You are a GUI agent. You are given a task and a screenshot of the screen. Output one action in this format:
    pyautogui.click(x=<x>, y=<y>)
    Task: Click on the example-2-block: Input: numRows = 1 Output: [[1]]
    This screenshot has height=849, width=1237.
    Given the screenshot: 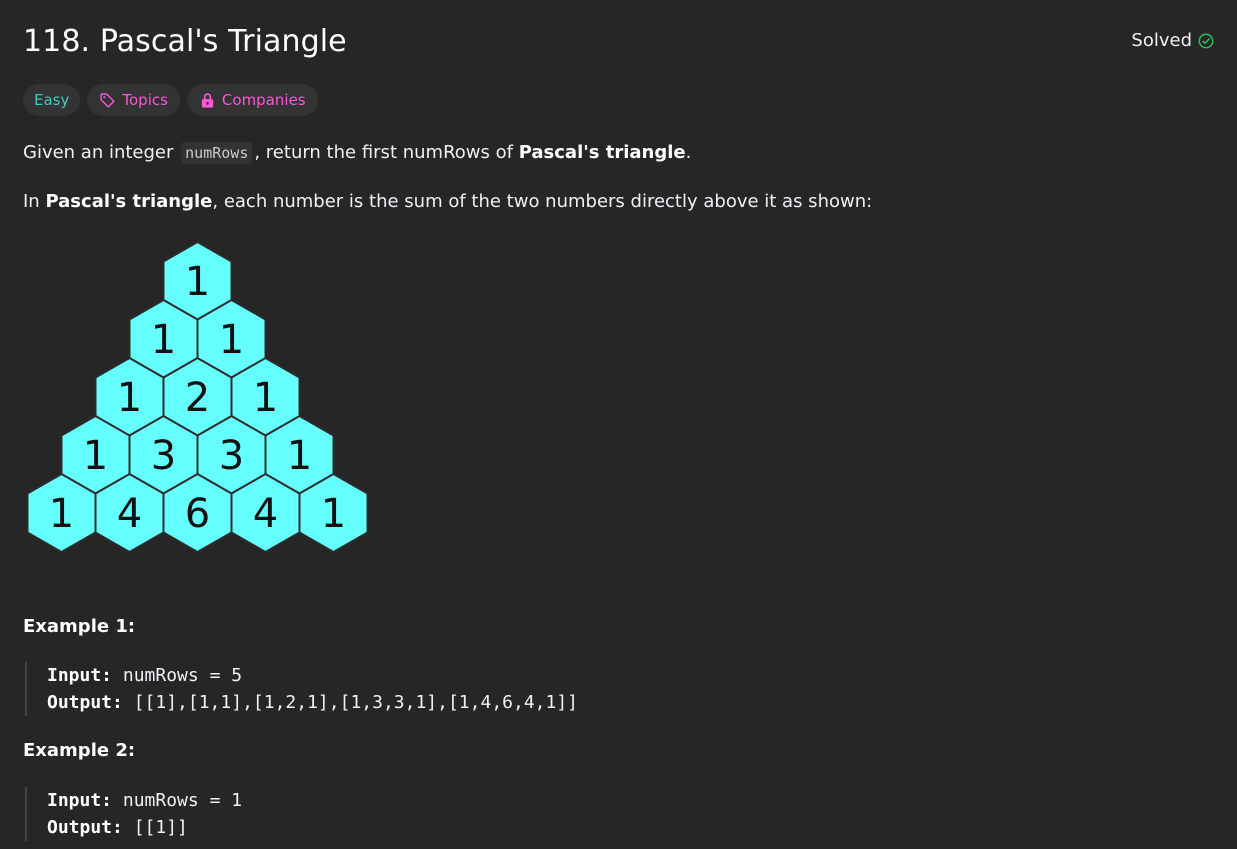 What is the action you would take?
    pyautogui.click(x=133, y=814)
    